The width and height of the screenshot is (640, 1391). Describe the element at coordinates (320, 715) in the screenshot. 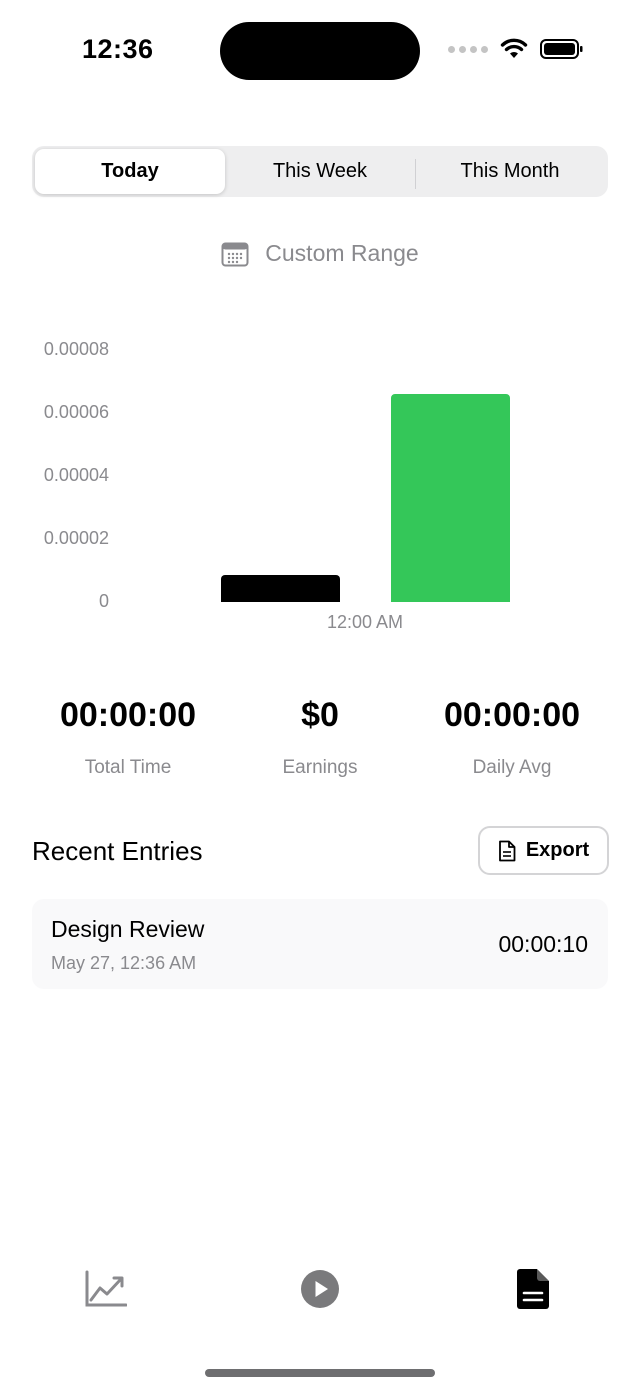

I see `earnings-value: $0` at that location.